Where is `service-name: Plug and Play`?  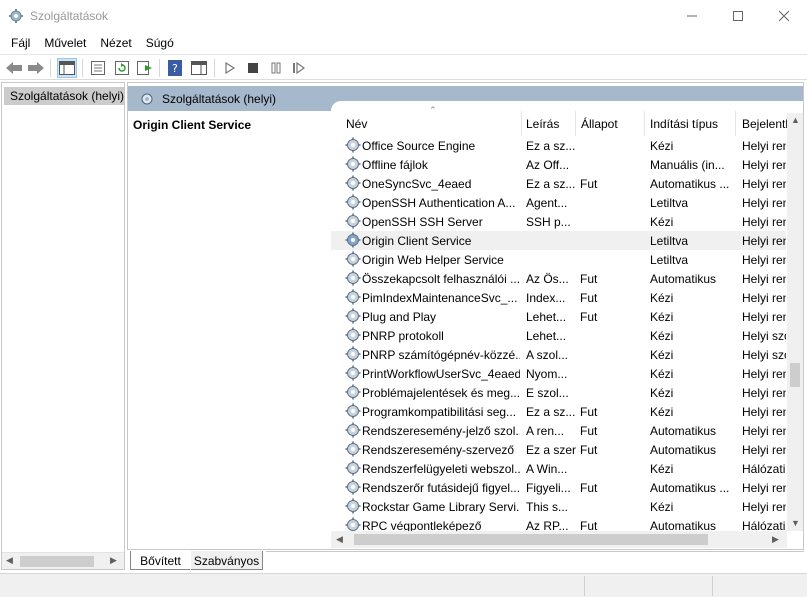 service-name: Plug and Play is located at coordinates (399, 317).